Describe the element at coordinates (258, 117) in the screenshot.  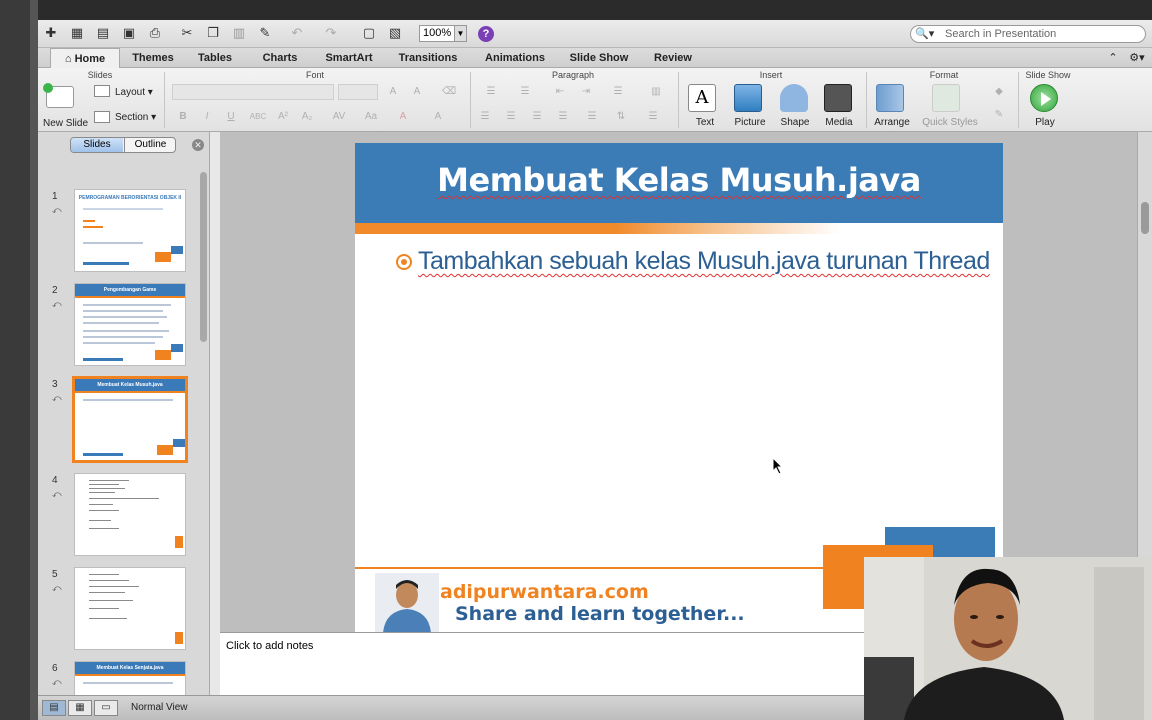
I see `strikethrough-icon: ABC` at that location.